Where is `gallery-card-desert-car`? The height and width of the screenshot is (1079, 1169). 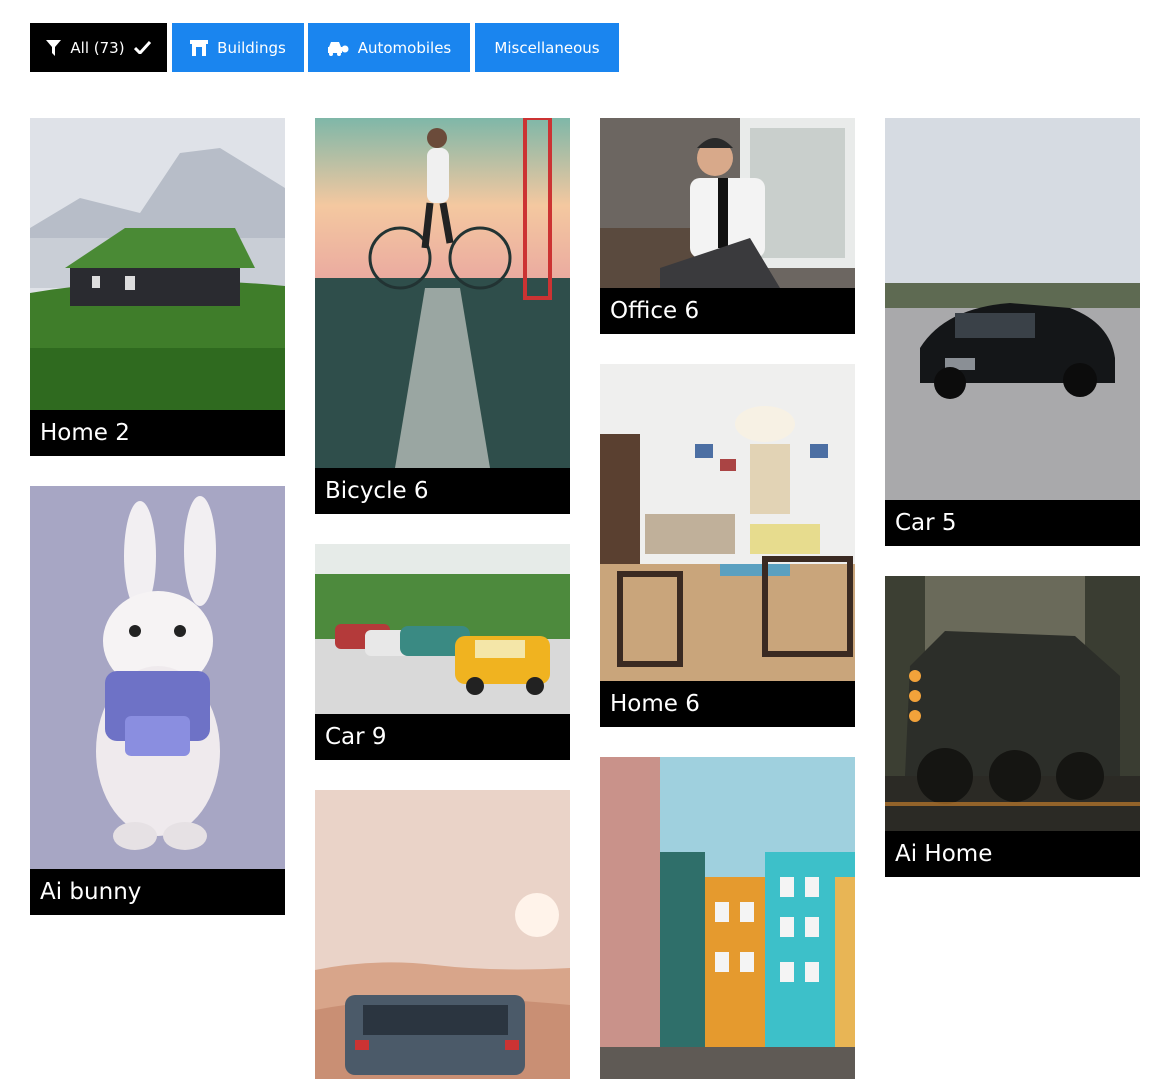
gallery-card-desert-car is located at coordinates (442, 934).